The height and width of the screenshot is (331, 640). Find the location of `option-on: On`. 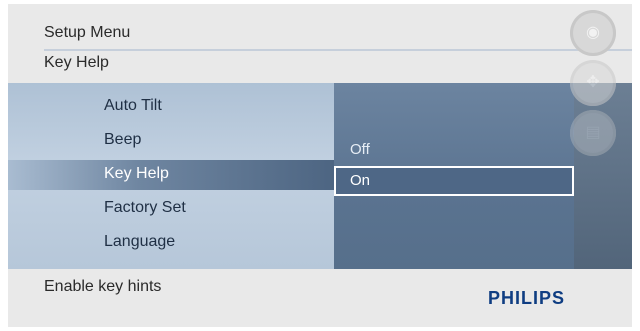

option-on: On is located at coordinates (454, 181).